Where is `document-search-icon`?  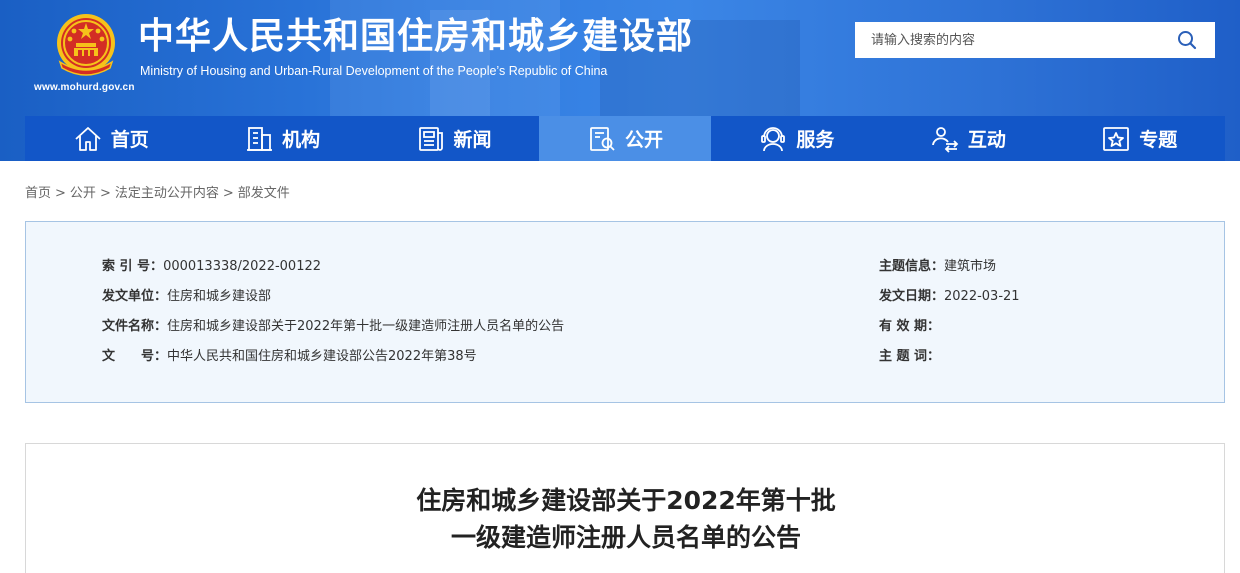
document-search-icon is located at coordinates (602, 138).